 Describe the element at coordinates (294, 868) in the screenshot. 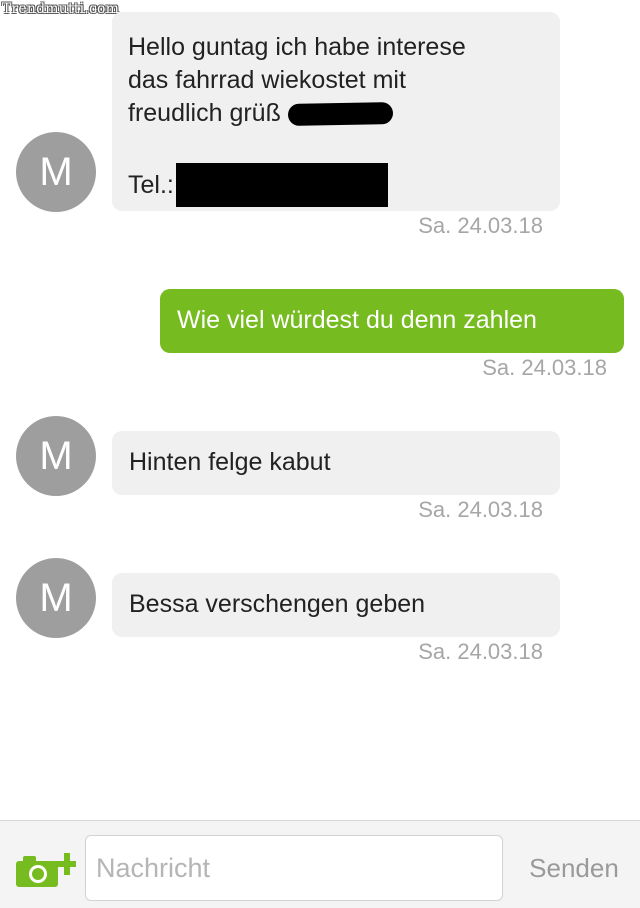

I see `message-input` at that location.